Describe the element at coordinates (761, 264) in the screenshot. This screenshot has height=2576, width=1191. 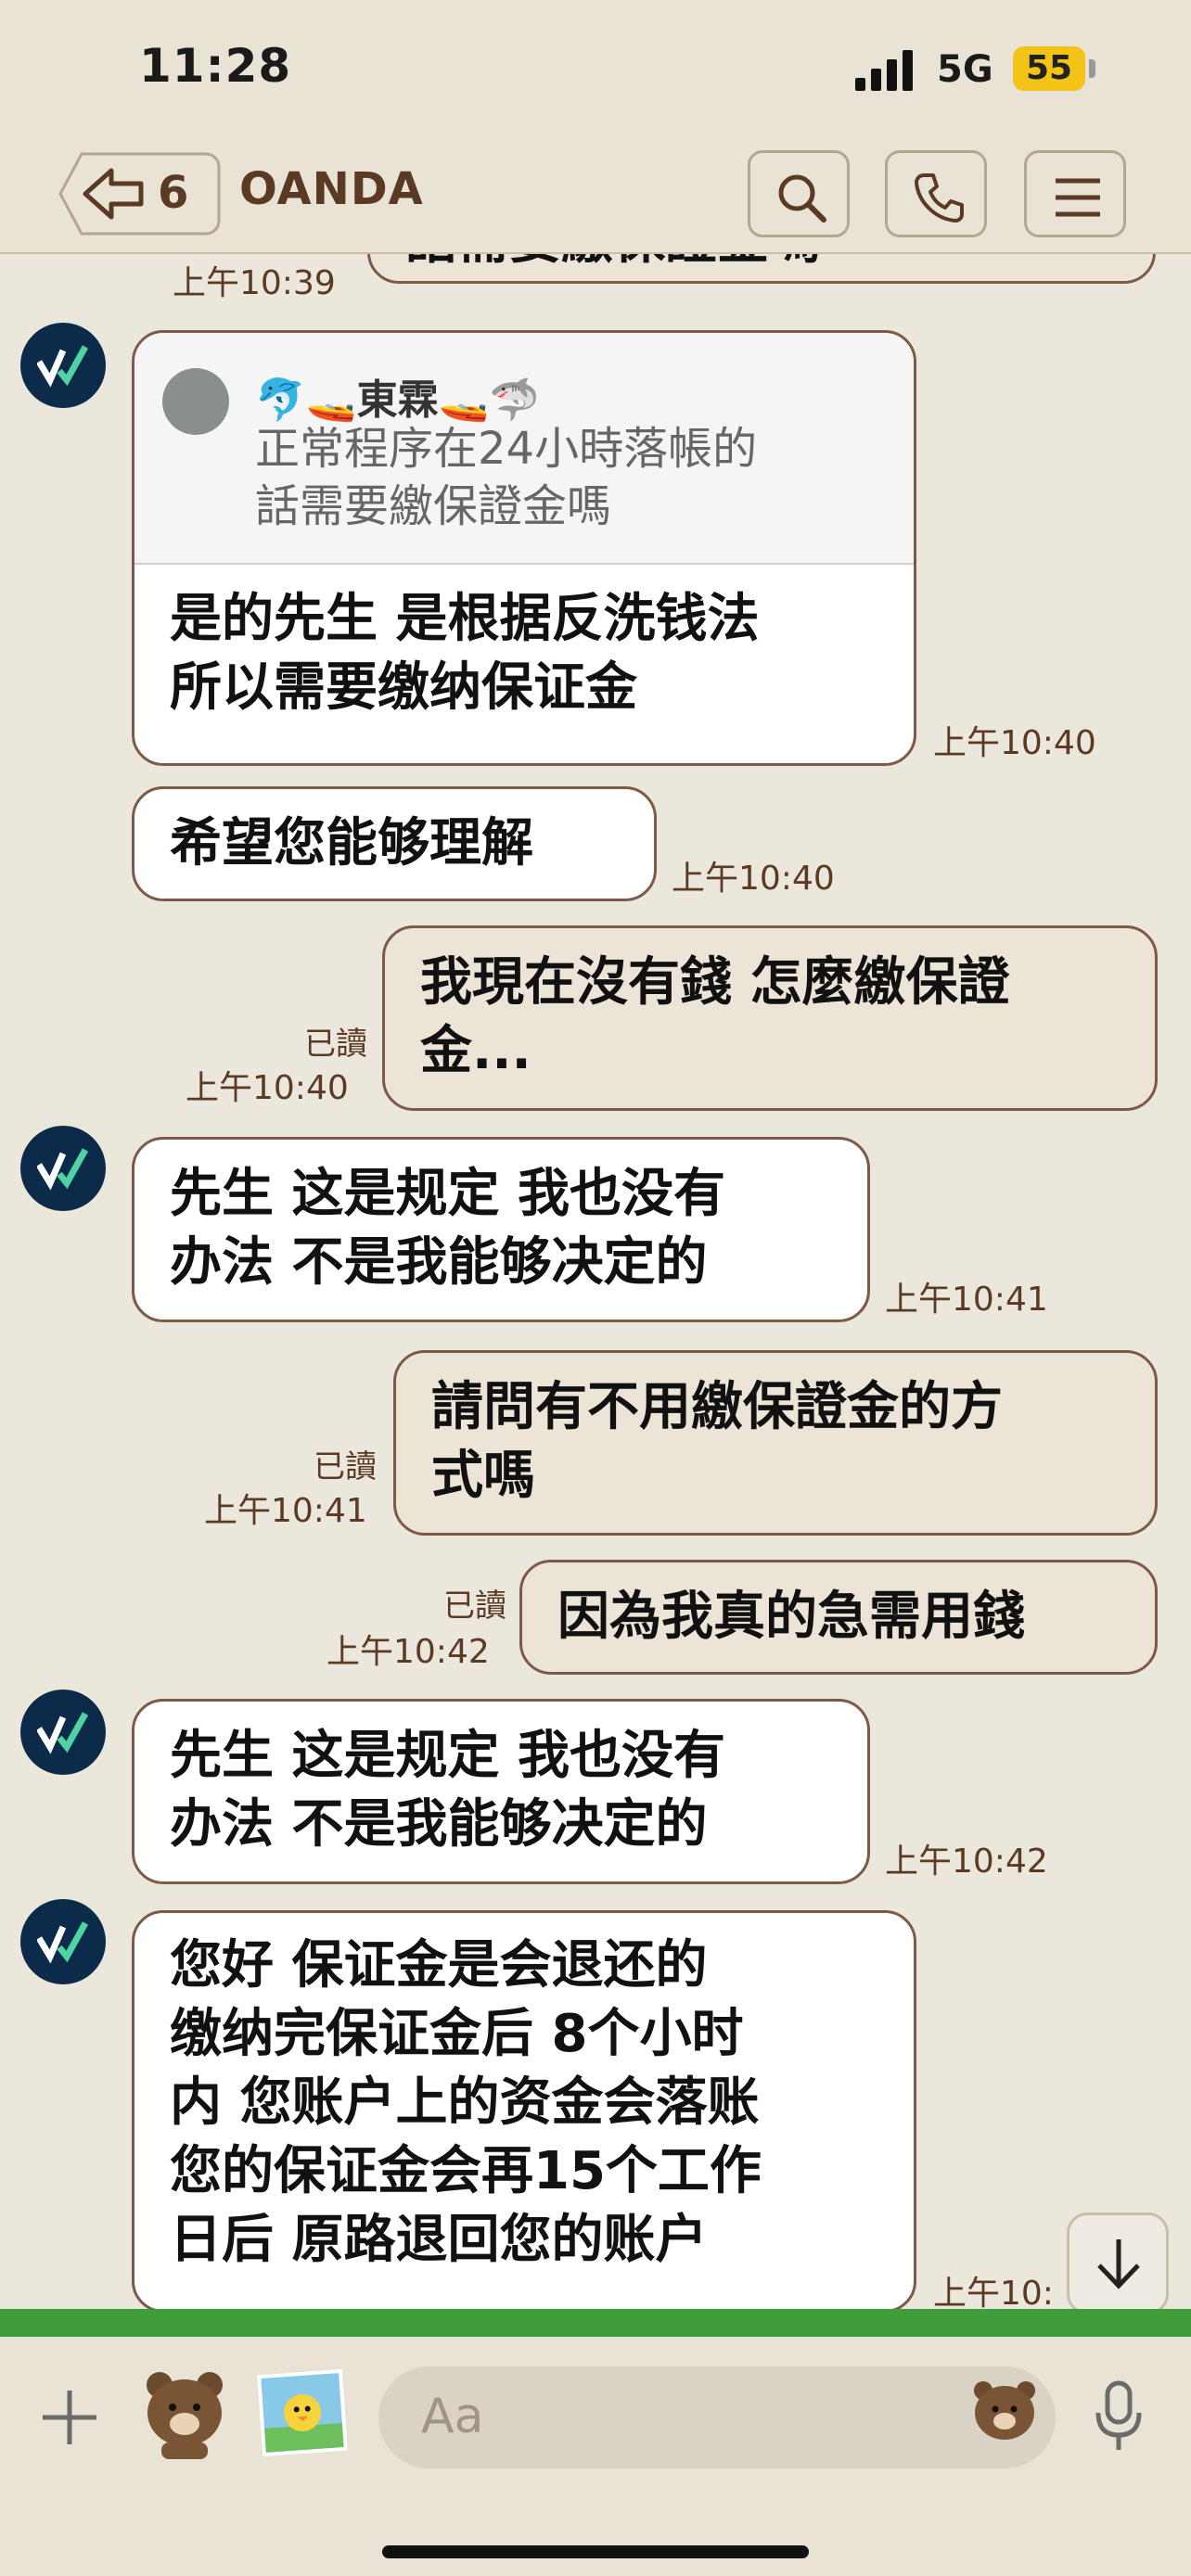
I see `message-text: 話需要繳保證金嗎` at that location.